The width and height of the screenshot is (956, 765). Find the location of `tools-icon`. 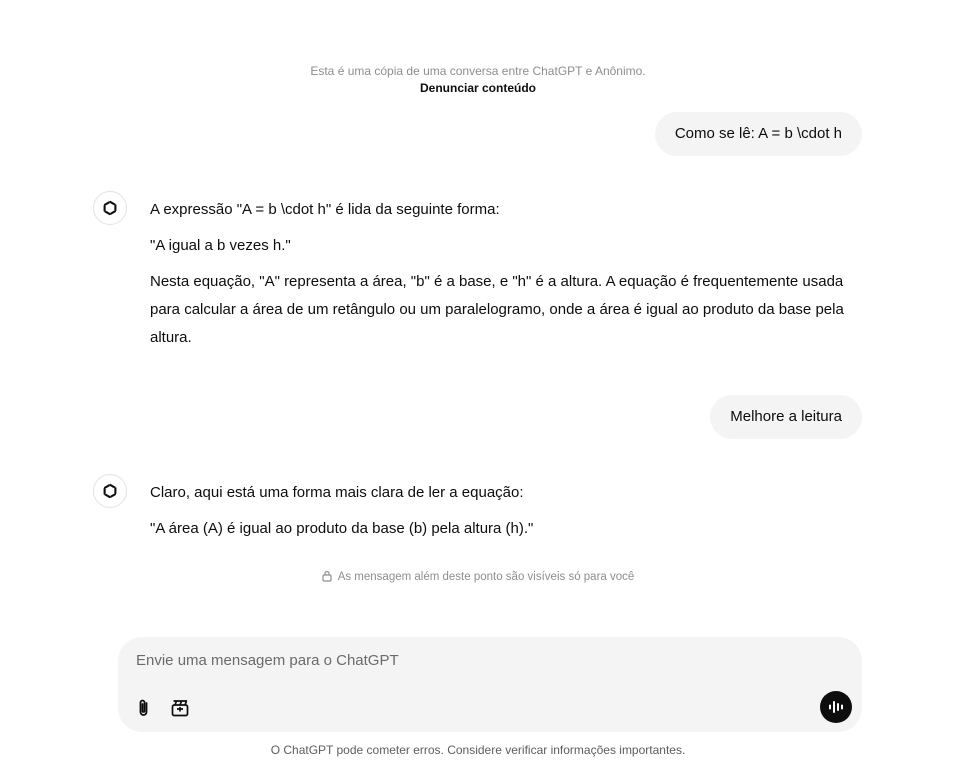

tools-icon is located at coordinates (180, 708).